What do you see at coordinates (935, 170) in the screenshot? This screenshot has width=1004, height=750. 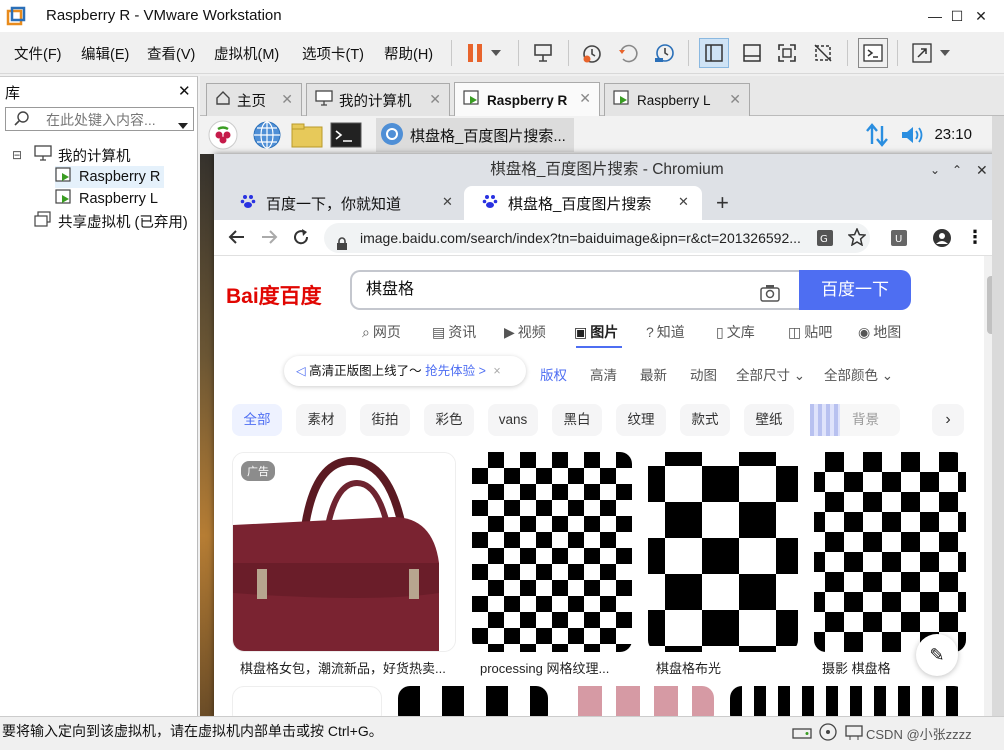 I see `chevron-down-icon: ⌄` at bounding box center [935, 170].